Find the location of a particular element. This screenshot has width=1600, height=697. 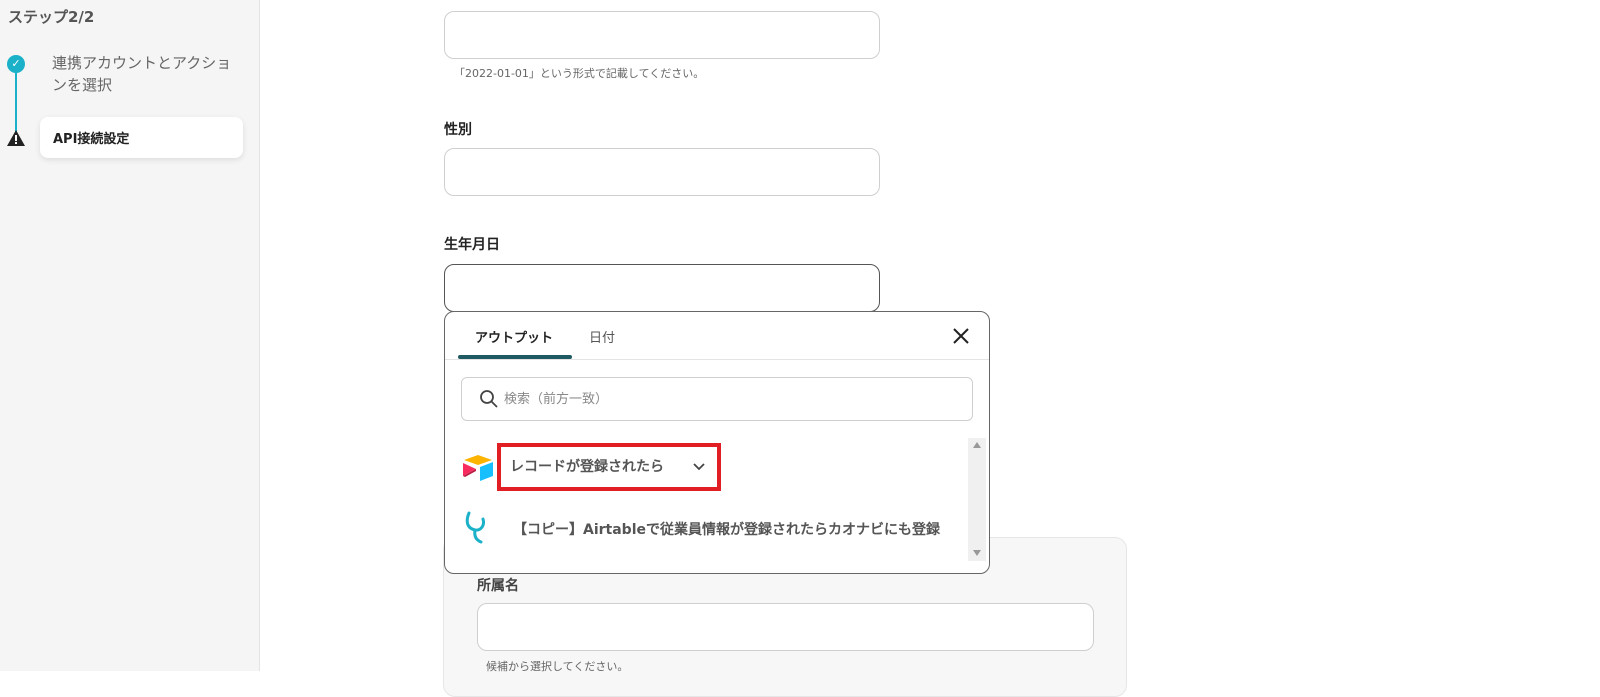

list-item: レコードが登録されたら is located at coordinates (705, 467).